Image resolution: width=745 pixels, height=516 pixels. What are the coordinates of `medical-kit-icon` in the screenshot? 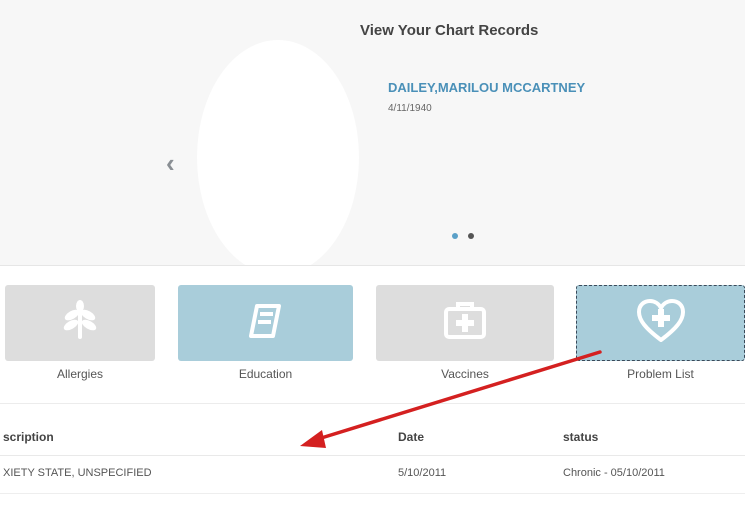 It's located at (465, 323).